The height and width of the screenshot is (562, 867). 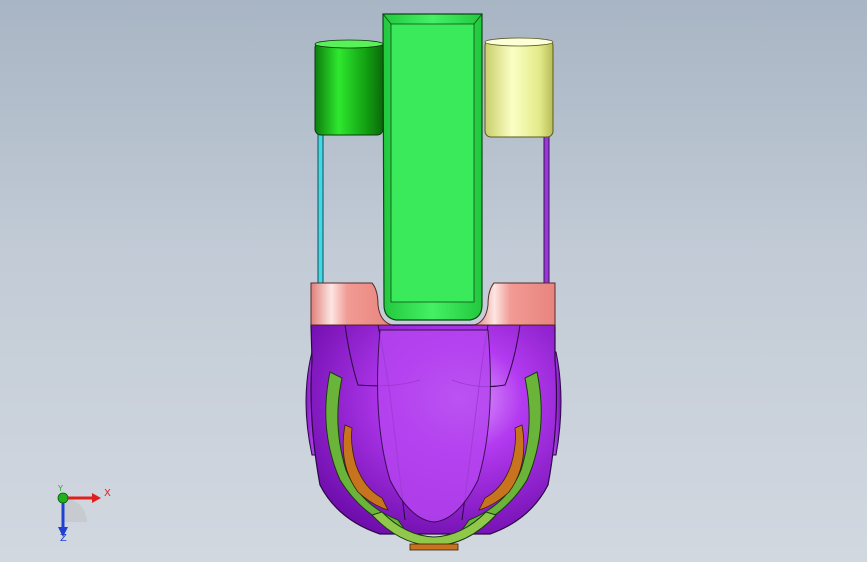 I want to click on center-bracket, so click(x=432, y=167).